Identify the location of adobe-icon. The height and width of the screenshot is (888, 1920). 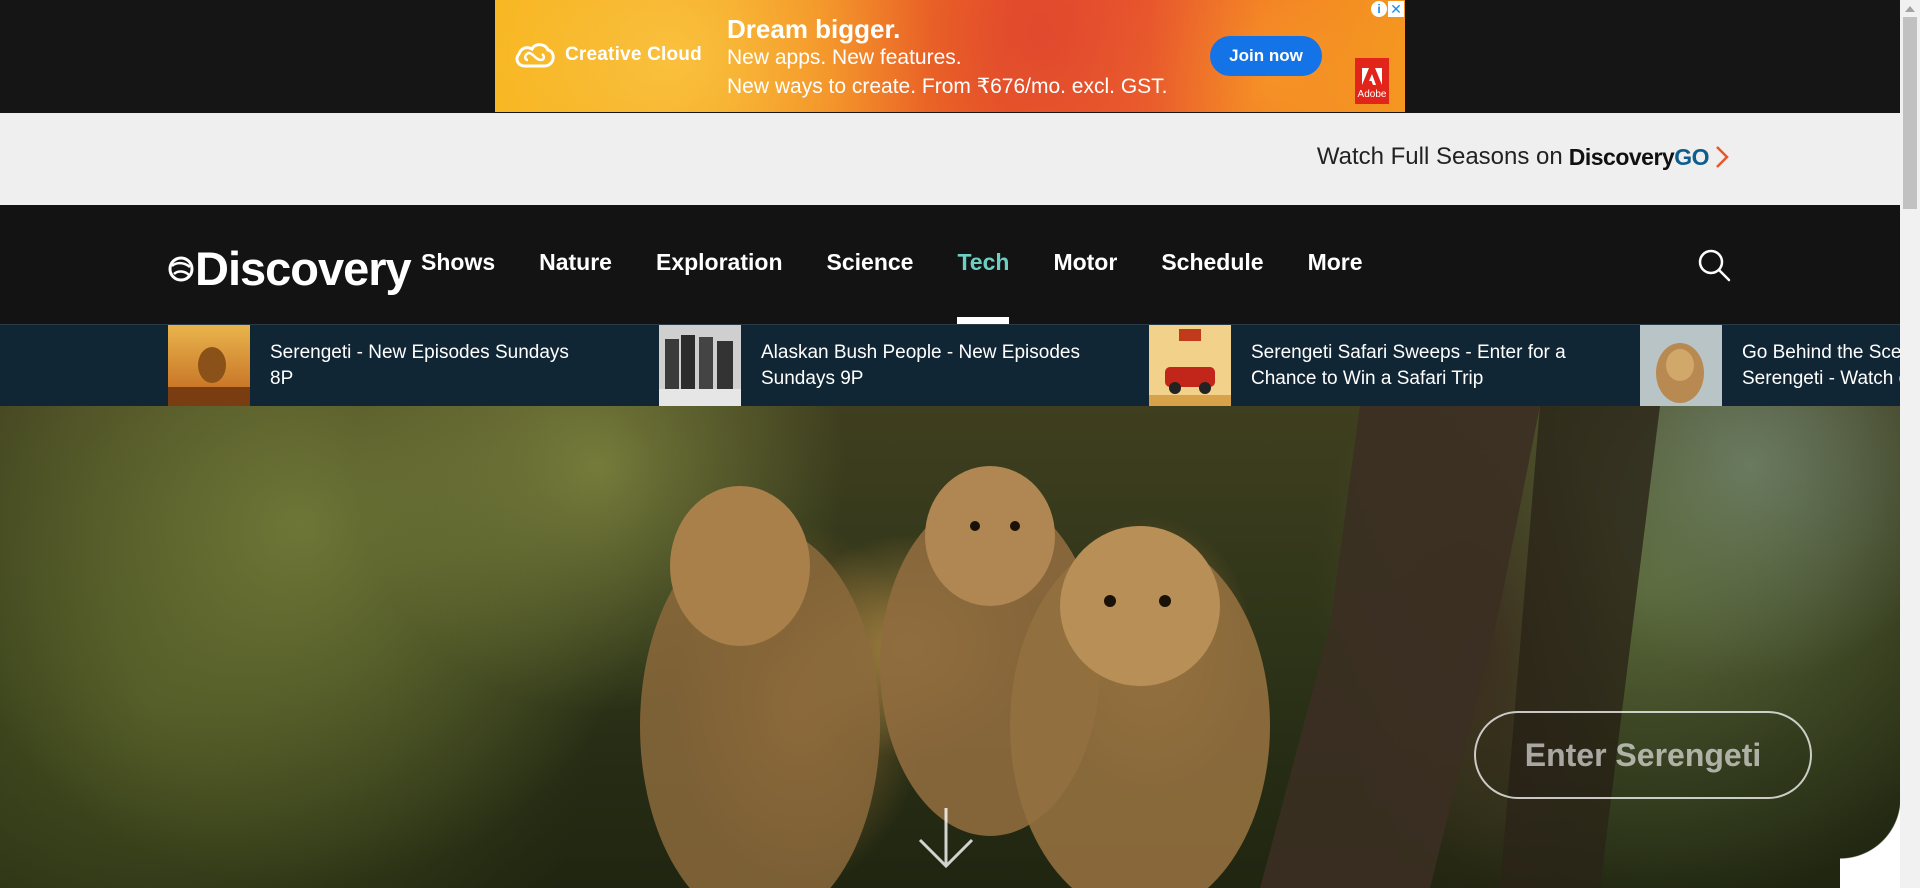
(1372, 76).